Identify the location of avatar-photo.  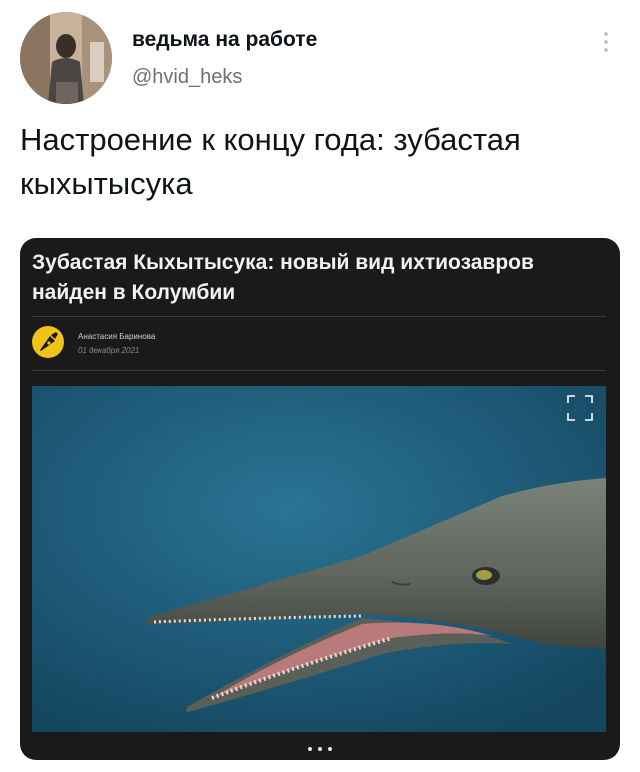
(66, 58).